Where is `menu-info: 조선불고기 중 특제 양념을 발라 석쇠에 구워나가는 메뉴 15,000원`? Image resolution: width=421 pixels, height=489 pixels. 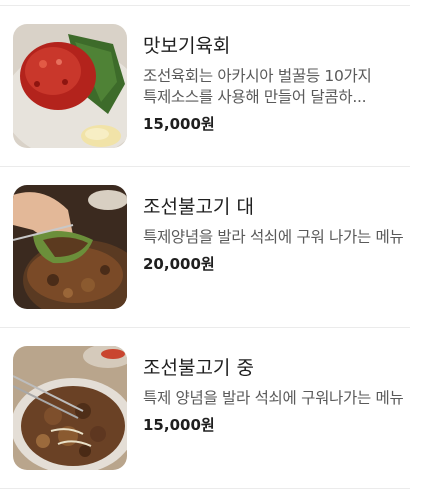
menu-info: 조선불고기 중 특제 양념을 발라 석쇠에 구워나가는 메뉴 15,000원 is located at coordinates (279, 395).